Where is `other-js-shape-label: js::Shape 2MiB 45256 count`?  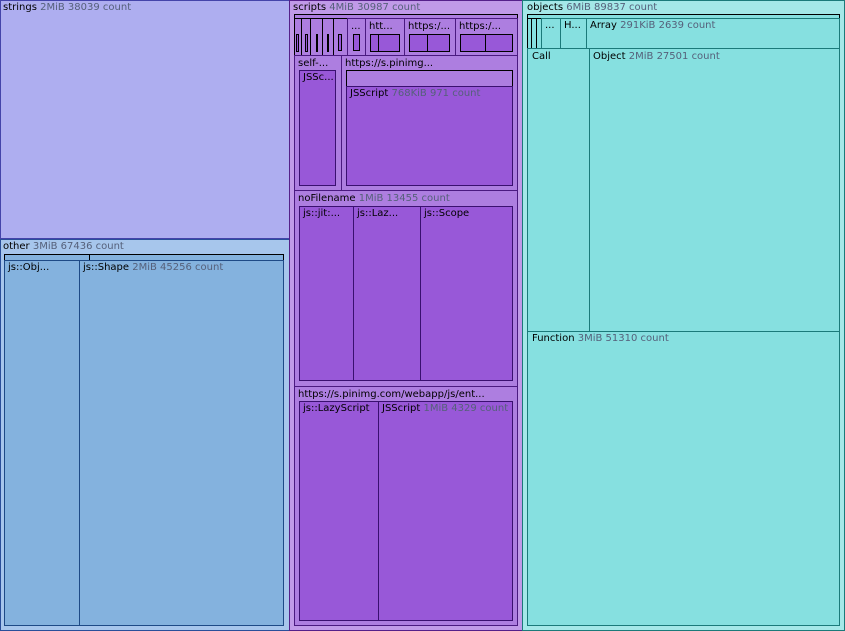 other-js-shape-label: js::Shape 2MiB 45256 count is located at coordinates (153, 267).